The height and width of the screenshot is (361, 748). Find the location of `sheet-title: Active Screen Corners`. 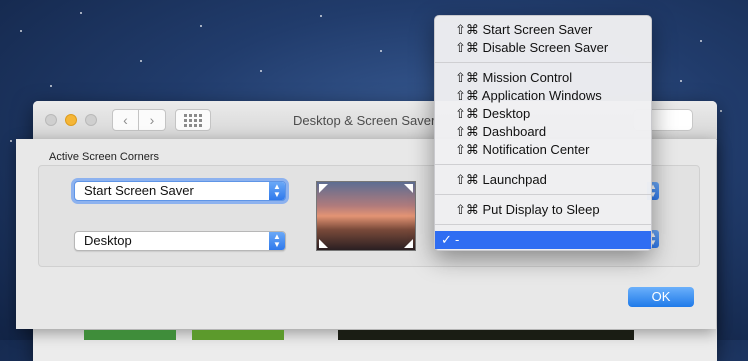

sheet-title: Active Screen Corners is located at coordinates (104, 157).